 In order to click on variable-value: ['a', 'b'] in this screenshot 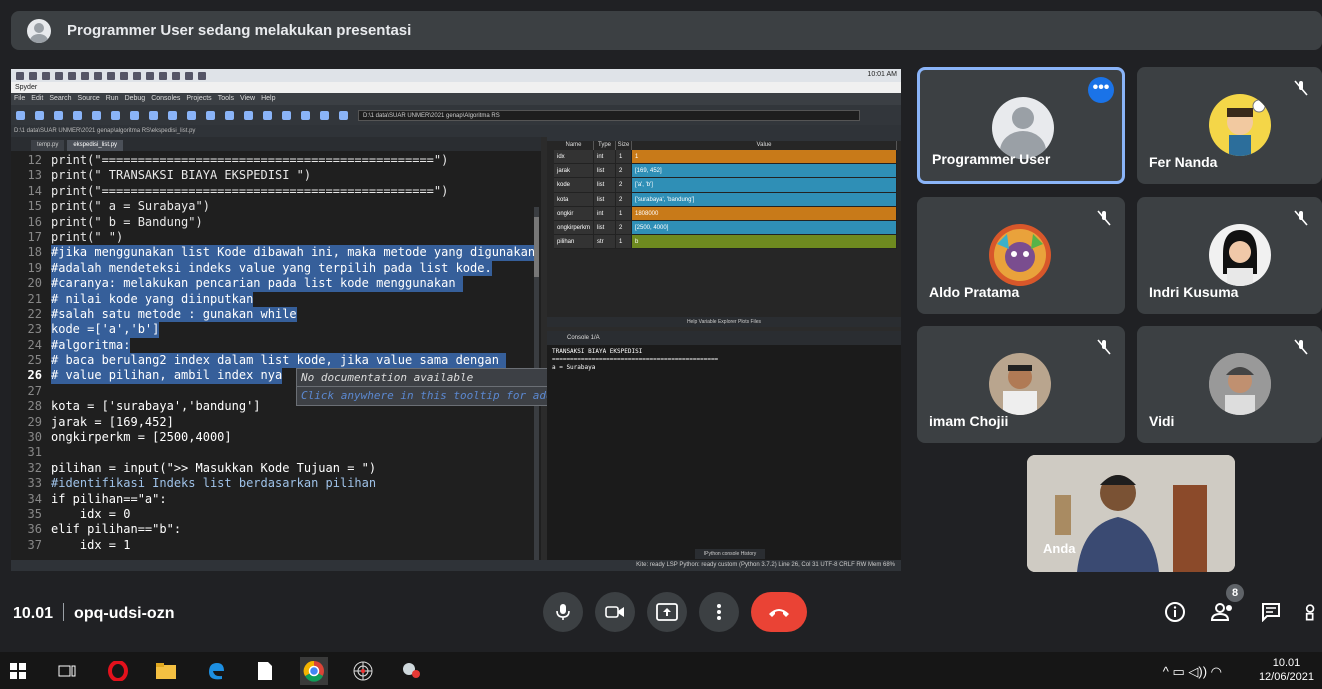, I will do `click(764, 185)`.